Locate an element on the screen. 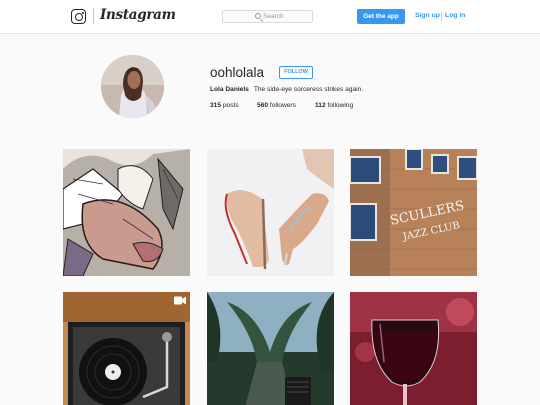  profile-bio-text: The side-eye sorceress strikes again. is located at coordinates (308, 89).